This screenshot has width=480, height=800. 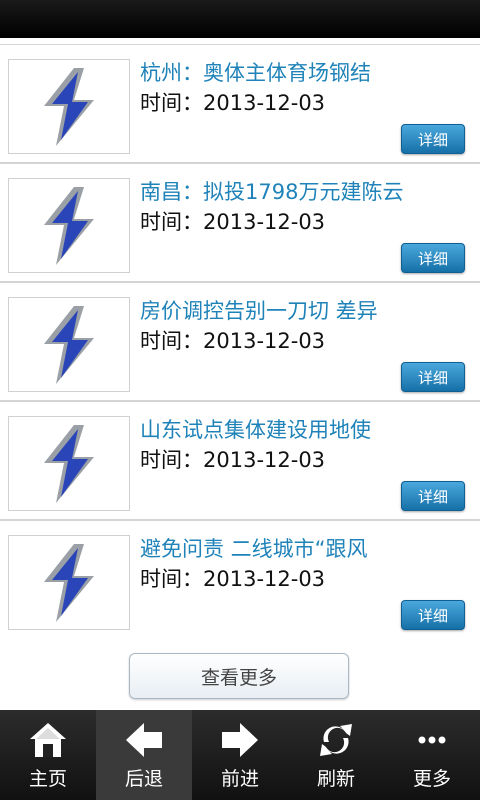 What do you see at coordinates (240, 41) in the screenshot?
I see `top-separator` at bounding box center [240, 41].